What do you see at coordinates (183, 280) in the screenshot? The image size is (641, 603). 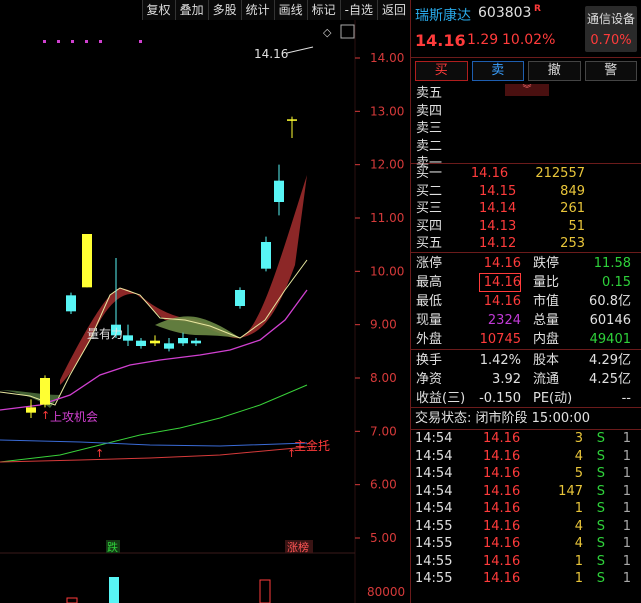 I see `bull-band-red` at bounding box center [183, 280].